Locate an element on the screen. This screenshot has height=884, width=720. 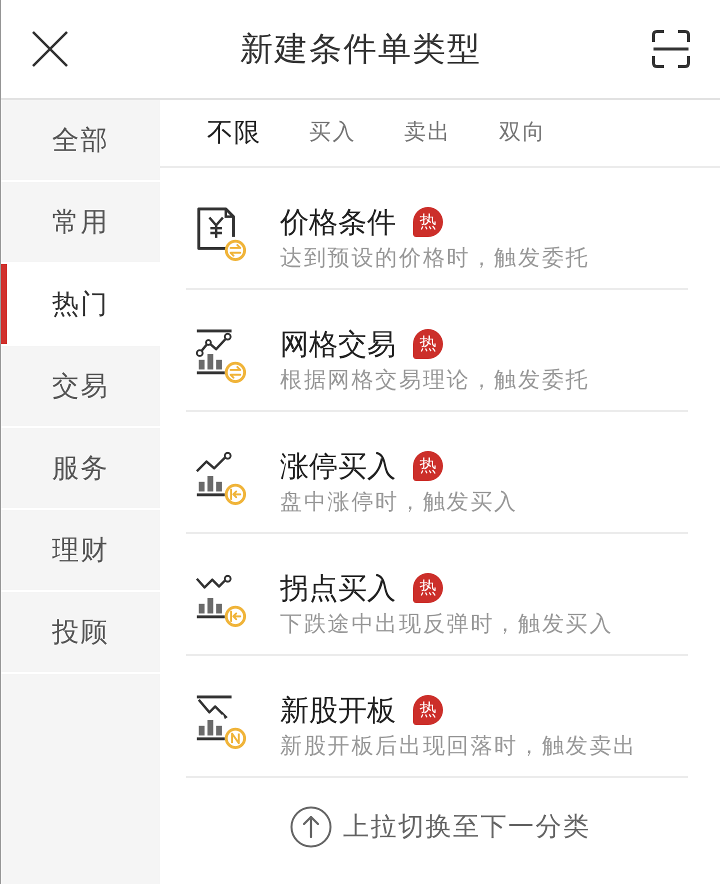
condition-title: 涨停买入 is located at coordinates (338, 466).